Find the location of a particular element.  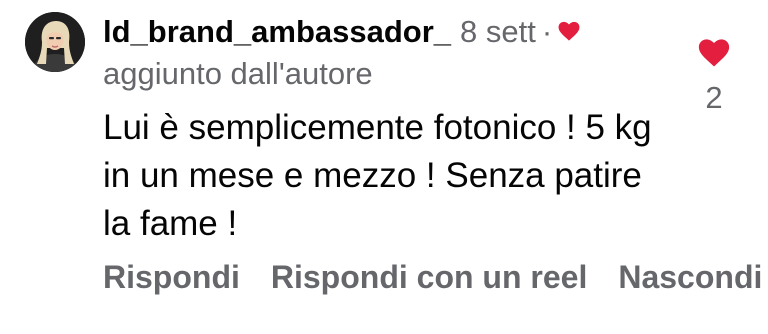

comment-actions: Rispondi Rispondi con un reel Nascondi is located at coordinates (435, 277).